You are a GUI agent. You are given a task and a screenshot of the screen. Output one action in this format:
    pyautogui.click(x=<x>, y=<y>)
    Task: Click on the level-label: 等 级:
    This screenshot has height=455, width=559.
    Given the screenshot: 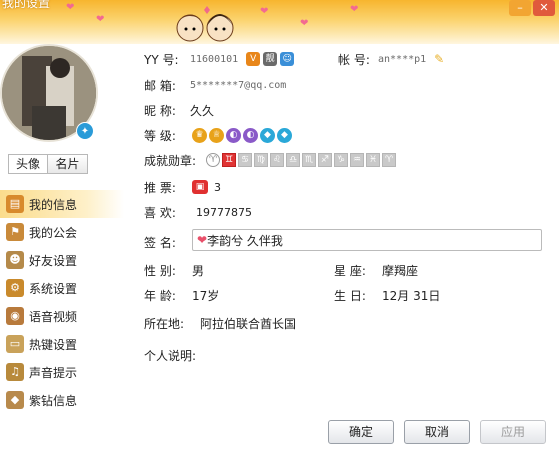 What is the action you would take?
    pyautogui.click(x=160, y=135)
    